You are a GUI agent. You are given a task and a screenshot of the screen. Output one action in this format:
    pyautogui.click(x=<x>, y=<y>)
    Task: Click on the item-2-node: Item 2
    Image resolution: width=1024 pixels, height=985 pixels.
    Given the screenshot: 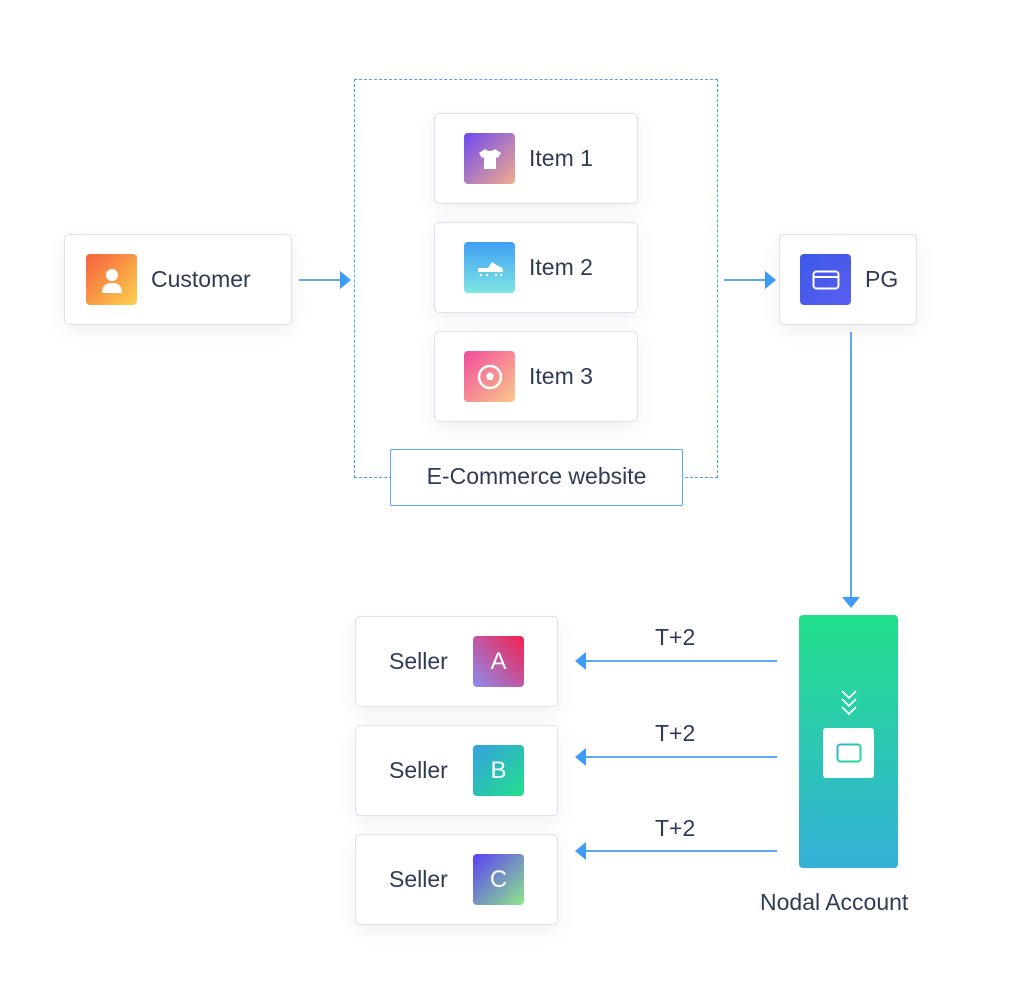 What is the action you would take?
    pyautogui.click(x=536, y=267)
    